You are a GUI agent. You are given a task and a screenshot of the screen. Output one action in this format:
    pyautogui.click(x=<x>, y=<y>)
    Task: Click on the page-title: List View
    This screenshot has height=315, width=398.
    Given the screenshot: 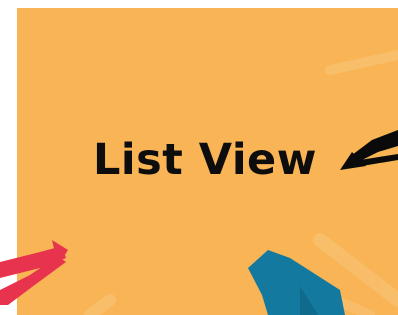 What is the action you would take?
    pyautogui.click(x=205, y=160)
    